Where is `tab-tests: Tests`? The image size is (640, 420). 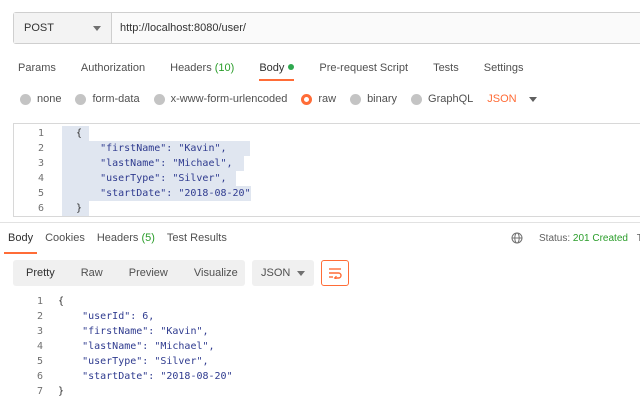
tab-tests: Tests is located at coordinates (446, 69).